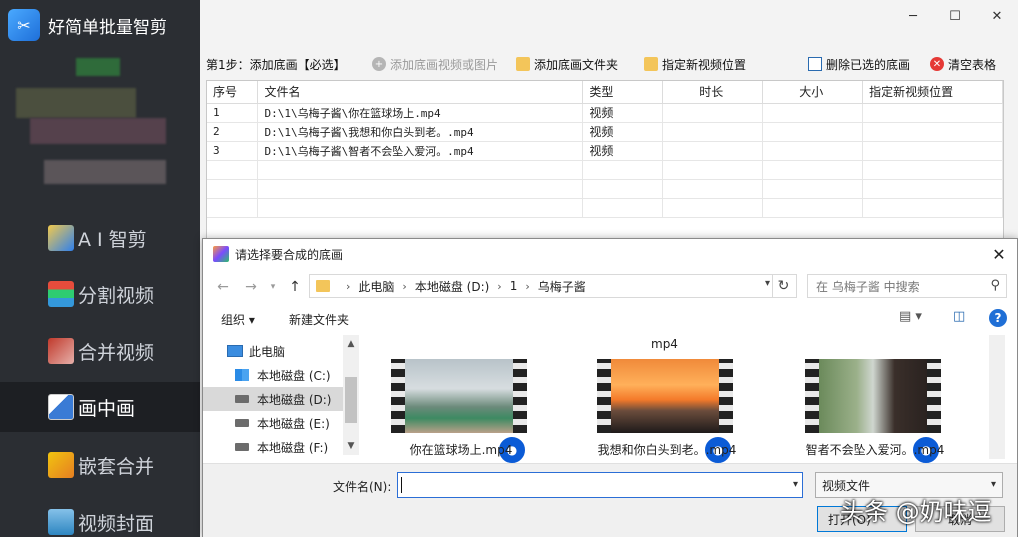 Image resolution: width=1018 pixels, height=537 pixels. What do you see at coordinates (401, 485) in the screenshot?
I see `text-caret` at bounding box center [401, 485].